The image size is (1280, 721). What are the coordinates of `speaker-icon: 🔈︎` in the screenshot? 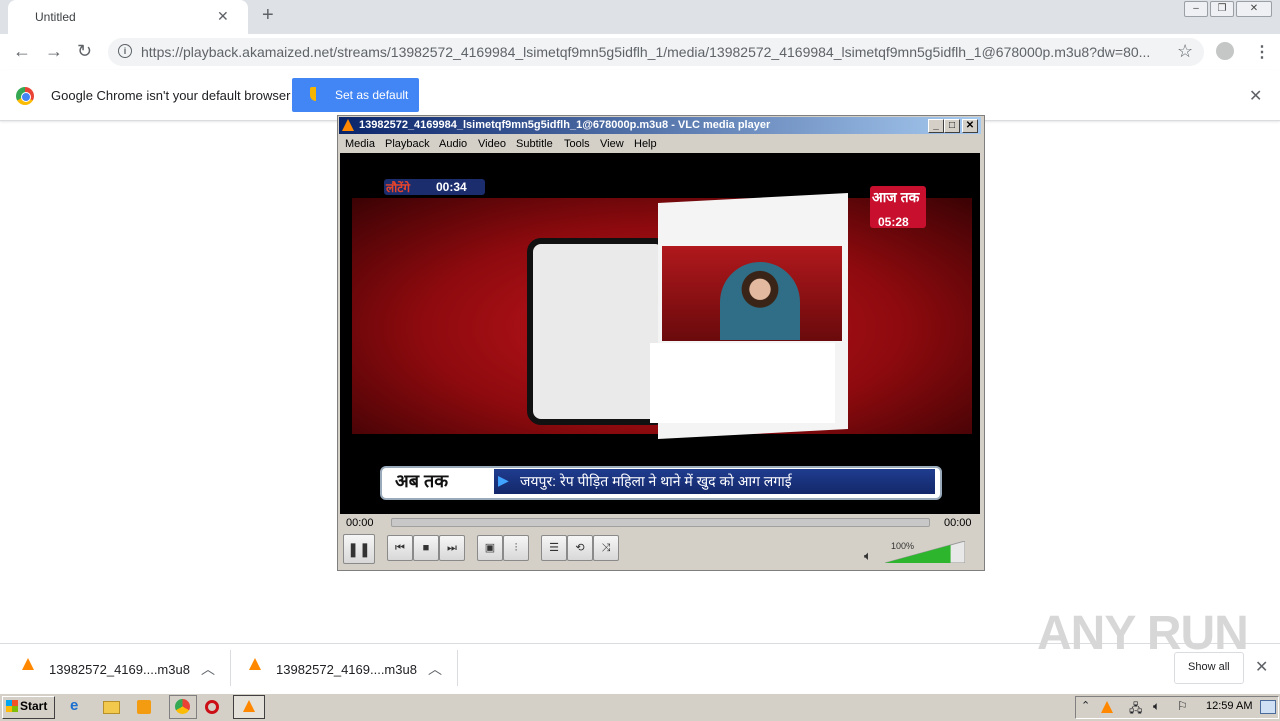 It's located at (868, 556).